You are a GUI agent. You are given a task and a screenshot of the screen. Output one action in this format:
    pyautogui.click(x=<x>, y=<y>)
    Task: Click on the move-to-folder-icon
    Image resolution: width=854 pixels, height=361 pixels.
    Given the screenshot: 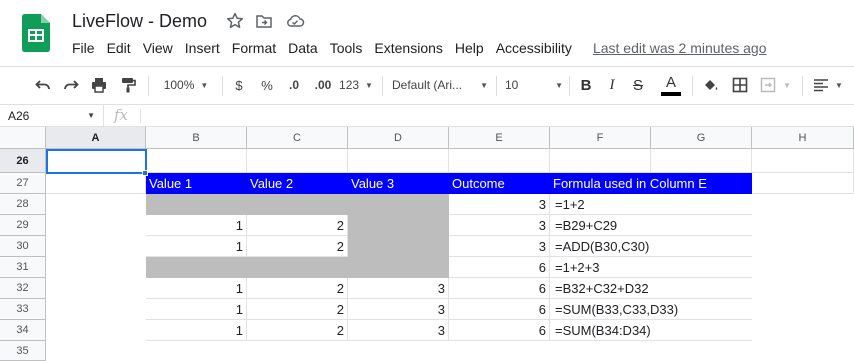 What is the action you would take?
    pyautogui.click(x=264, y=21)
    